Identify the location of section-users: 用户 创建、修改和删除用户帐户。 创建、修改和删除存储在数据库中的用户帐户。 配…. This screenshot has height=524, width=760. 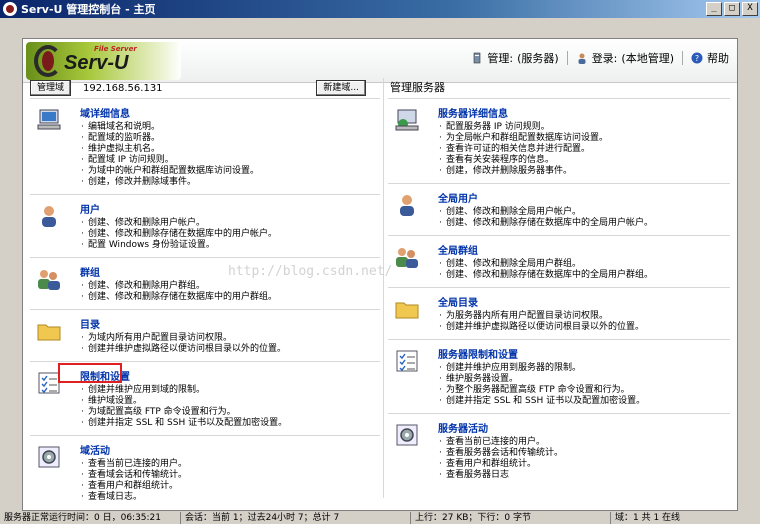
(205, 225).